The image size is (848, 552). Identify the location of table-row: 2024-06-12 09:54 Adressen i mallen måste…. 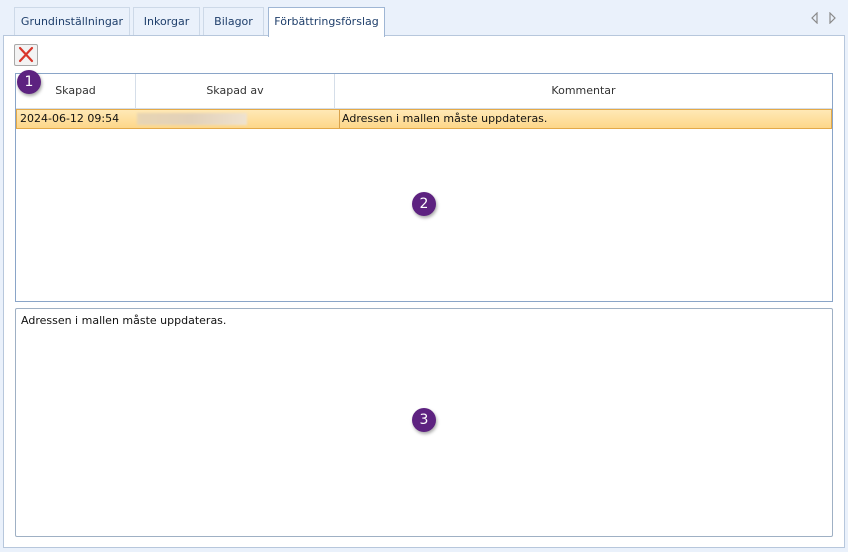
(424, 119).